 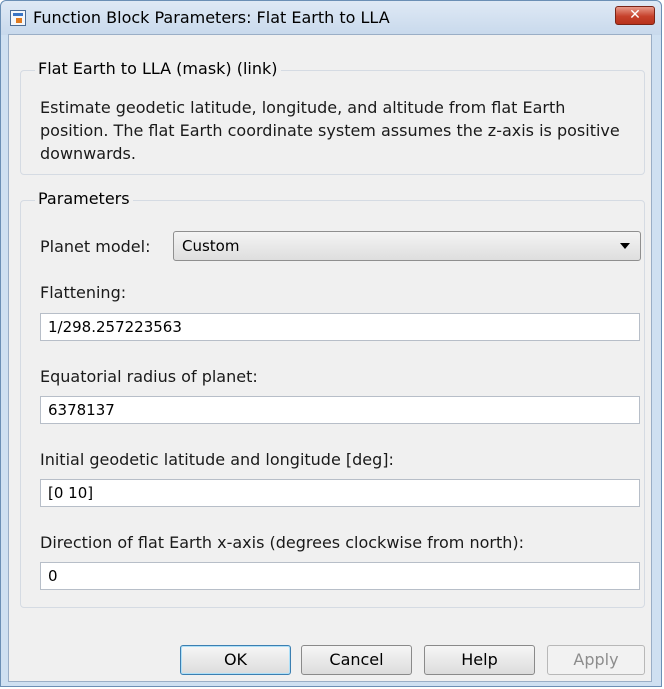 I want to click on ok-button: OK, so click(x=235, y=660).